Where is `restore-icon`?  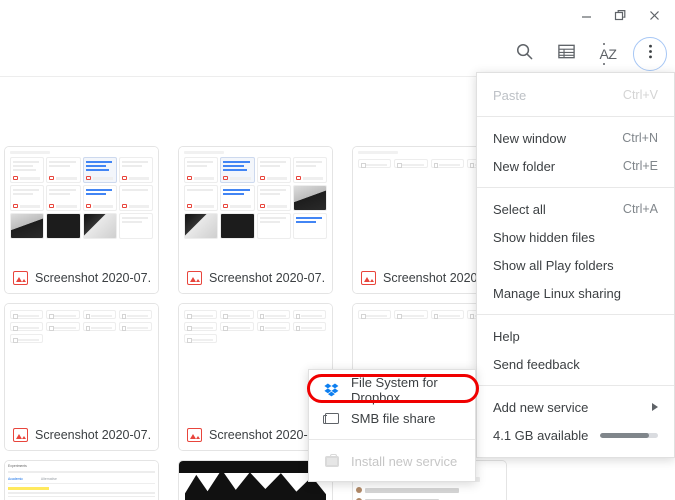 restore-icon is located at coordinates (620, 15).